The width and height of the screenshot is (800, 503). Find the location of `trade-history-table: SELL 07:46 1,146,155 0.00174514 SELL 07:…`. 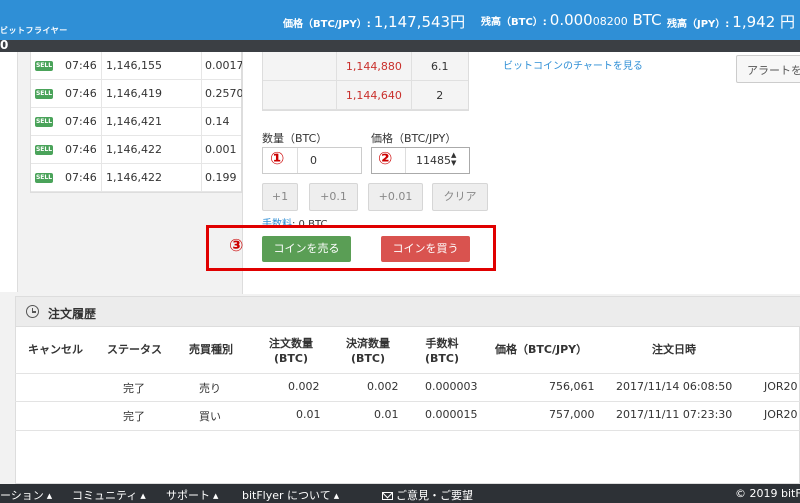

trade-history-table: SELL 07:46 1,146,155 0.00174514 SELL 07:… is located at coordinates (136, 122).